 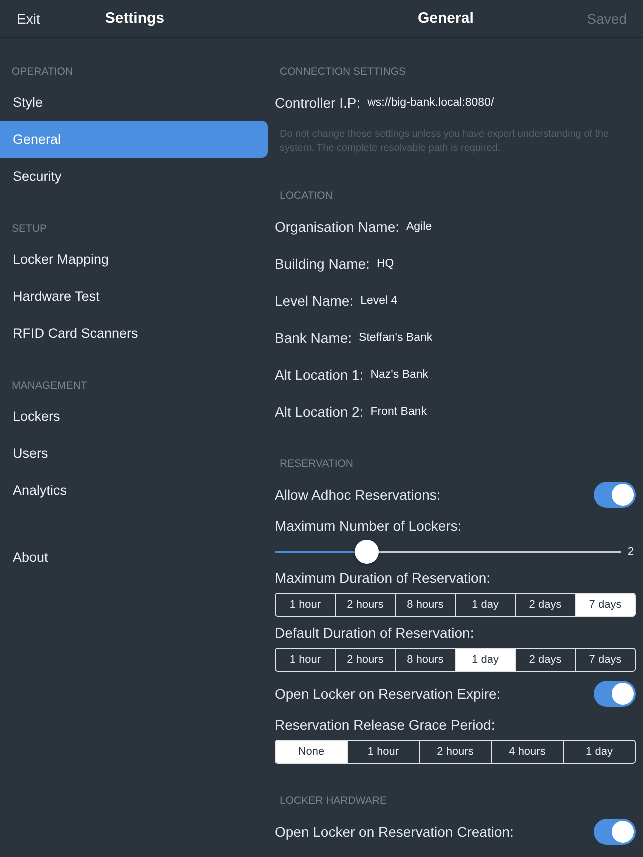 What do you see at coordinates (314, 300) in the screenshot?
I see `field-label: Level Name:` at bounding box center [314, 300].